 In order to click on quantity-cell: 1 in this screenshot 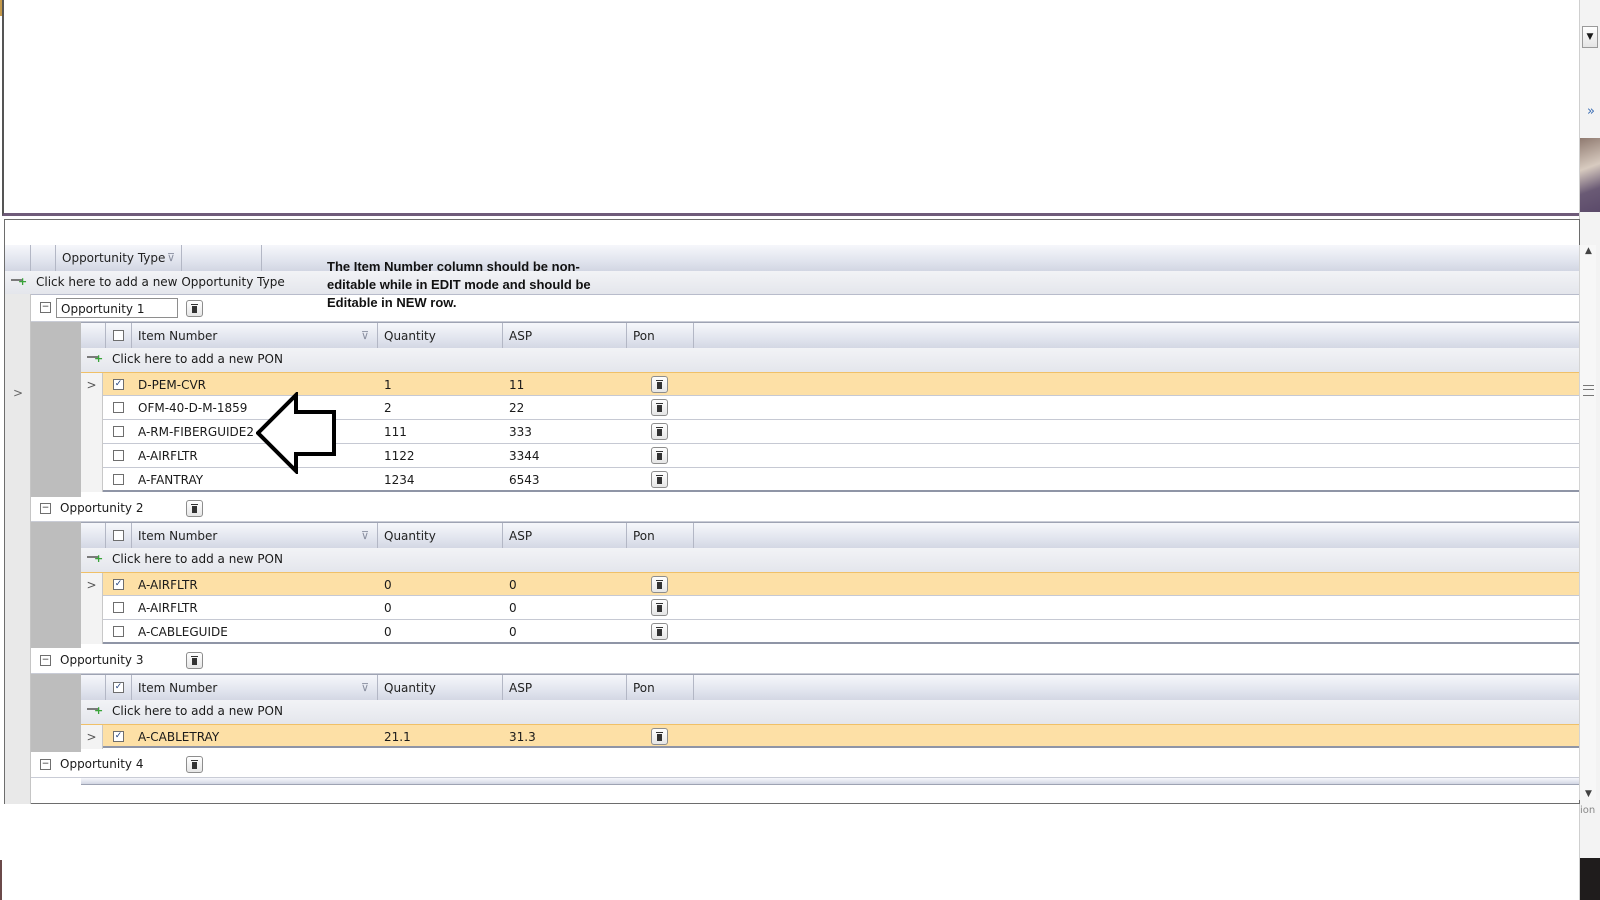, I will do `click(388, 384)`.